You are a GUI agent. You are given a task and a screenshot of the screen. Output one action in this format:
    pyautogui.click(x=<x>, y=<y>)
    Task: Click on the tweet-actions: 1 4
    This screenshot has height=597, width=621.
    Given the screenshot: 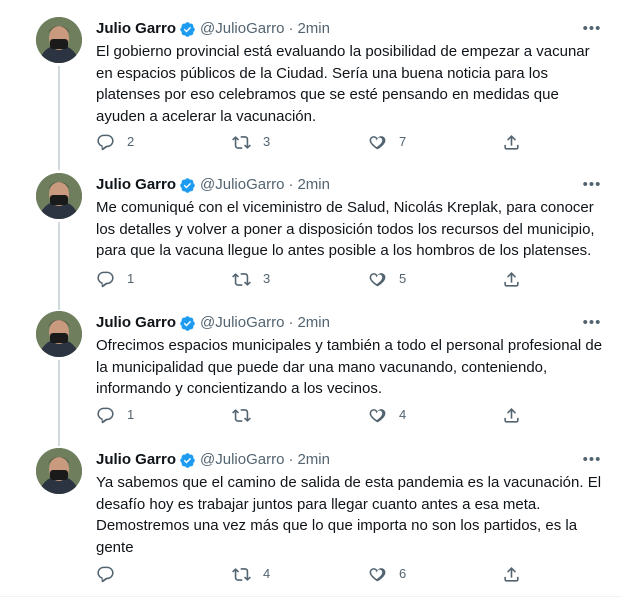 What is the action you would take?
    pyautogui.click(x=311, y=415)
    